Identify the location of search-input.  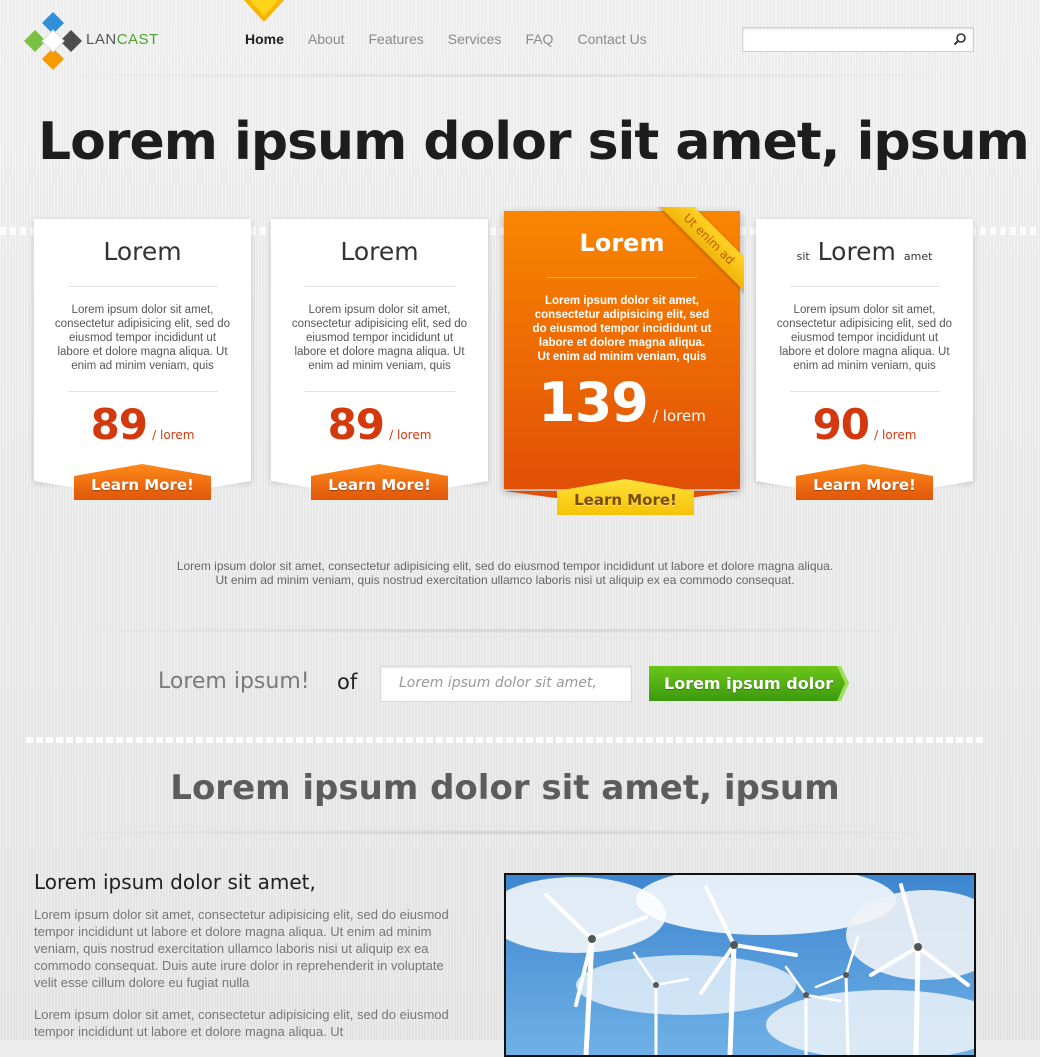
(849, 38).